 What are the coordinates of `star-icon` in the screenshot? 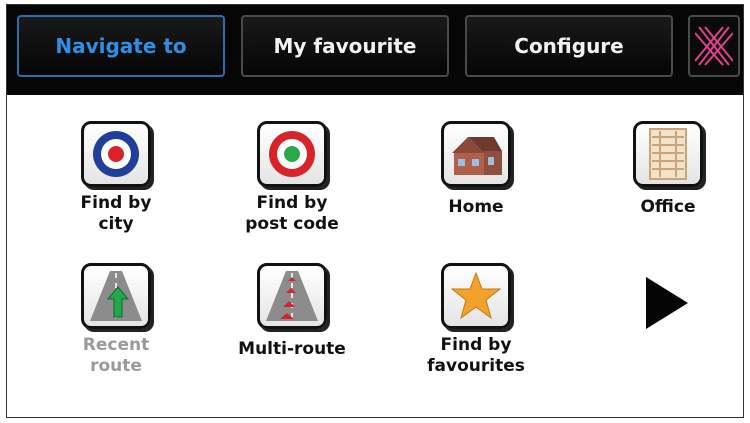 It's located at (476, 296).